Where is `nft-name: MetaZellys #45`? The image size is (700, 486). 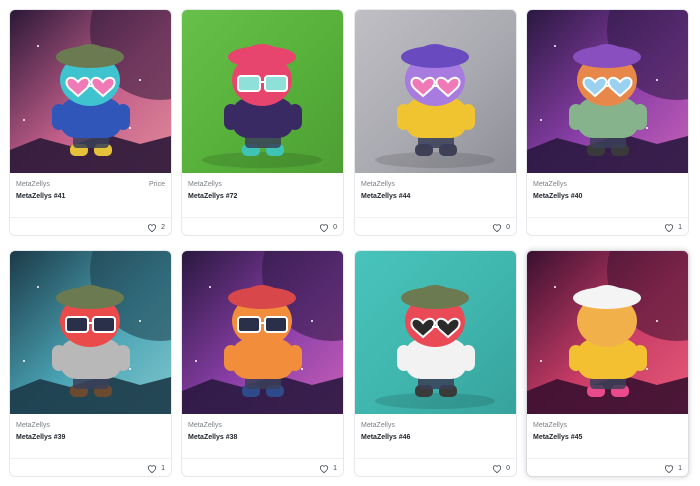
nft-name: MetaZellys #45 is located at coordinates (557, 437).